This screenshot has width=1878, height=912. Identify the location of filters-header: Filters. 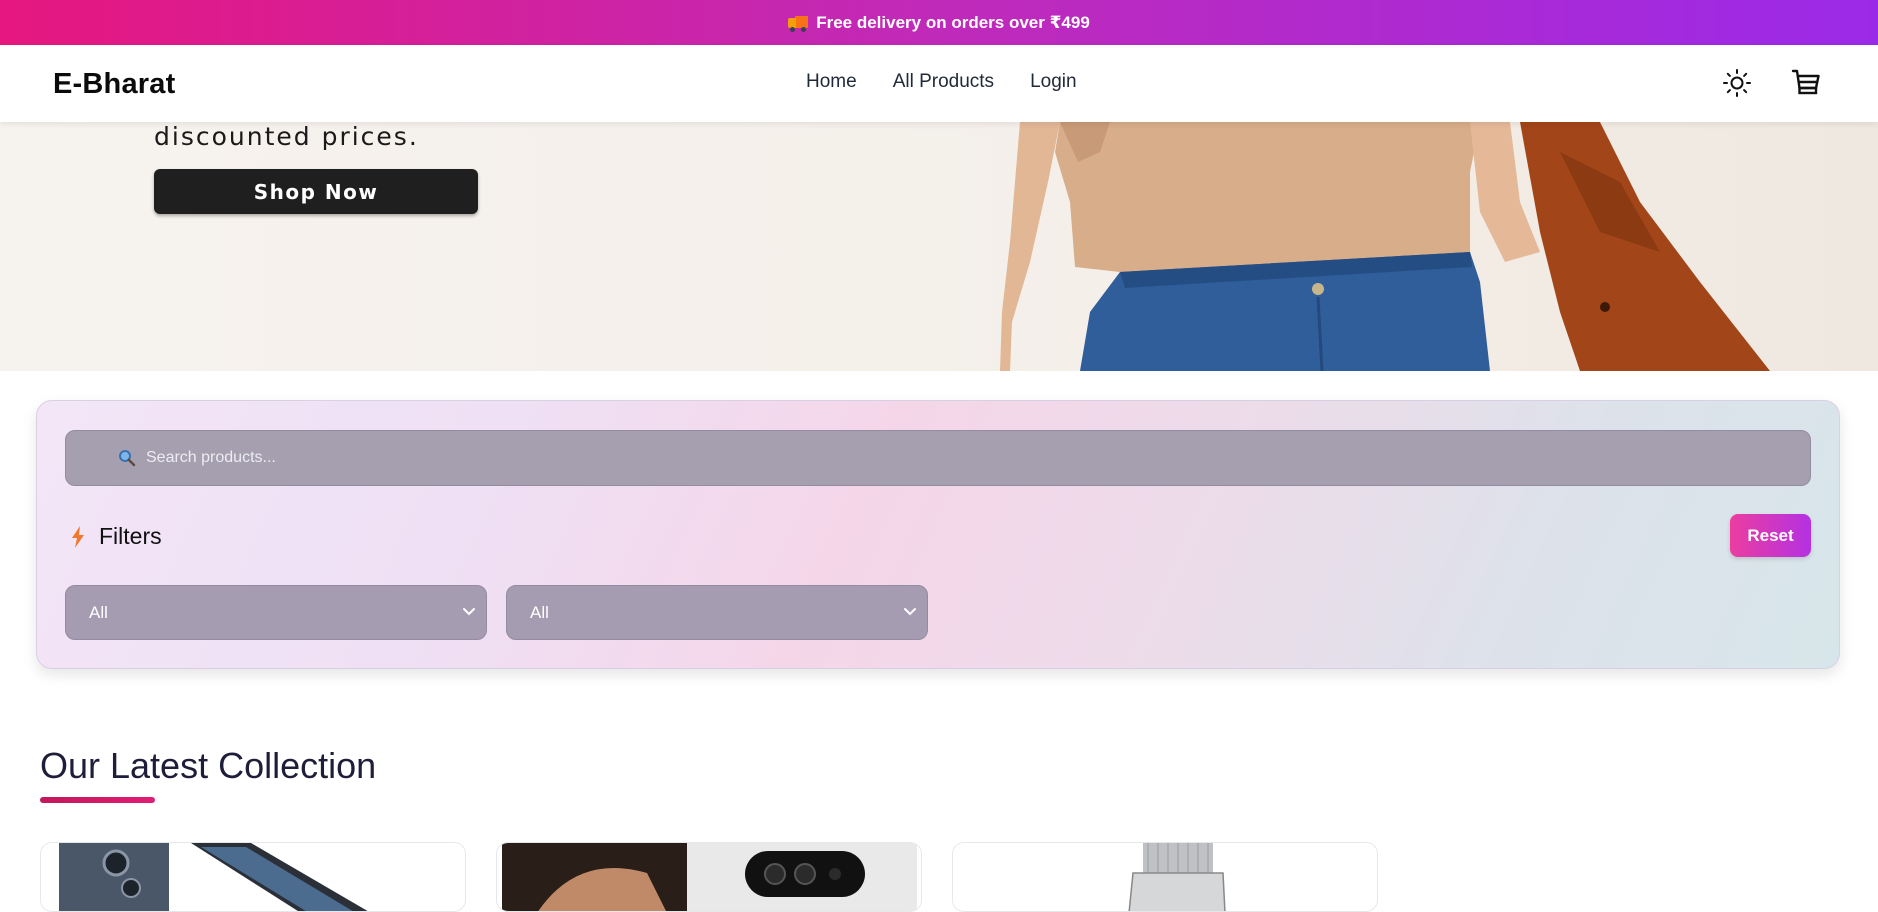
(116, 536).